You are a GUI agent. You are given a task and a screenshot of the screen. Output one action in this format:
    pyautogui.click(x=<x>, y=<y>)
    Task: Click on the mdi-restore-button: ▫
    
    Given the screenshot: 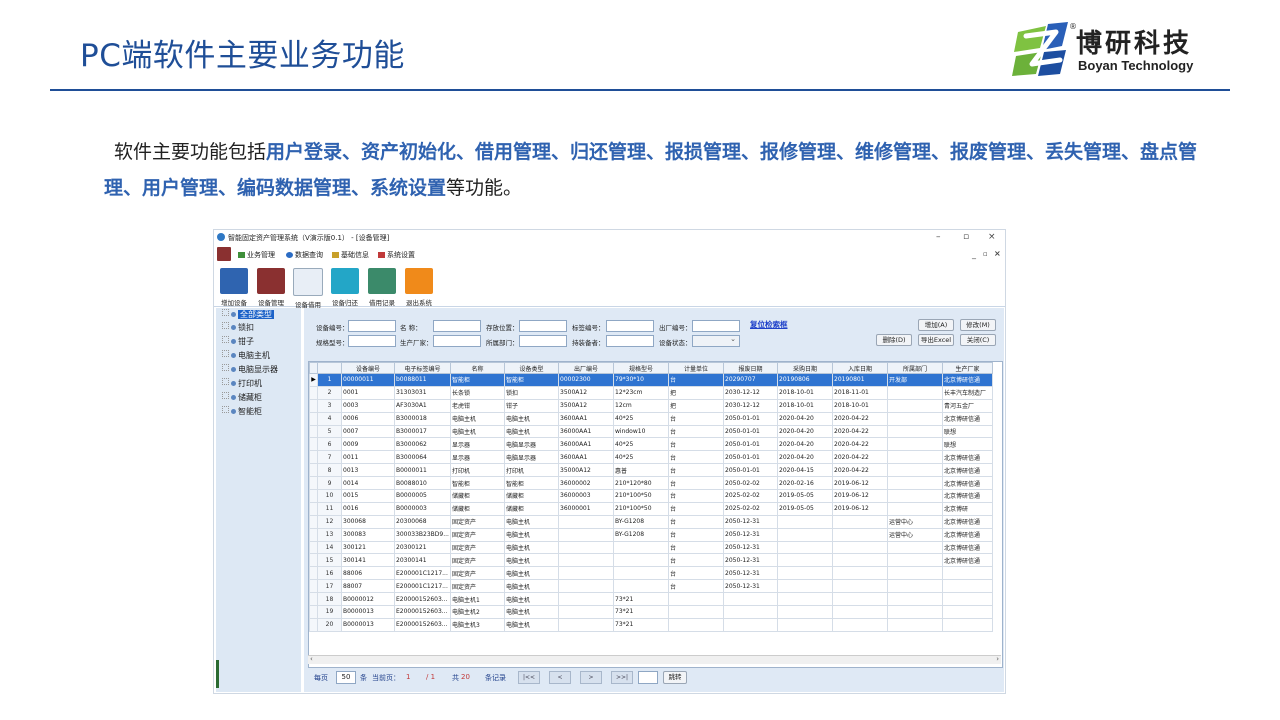 What is the action you would take?
    pyautogui.click(x=985, y=254)
    